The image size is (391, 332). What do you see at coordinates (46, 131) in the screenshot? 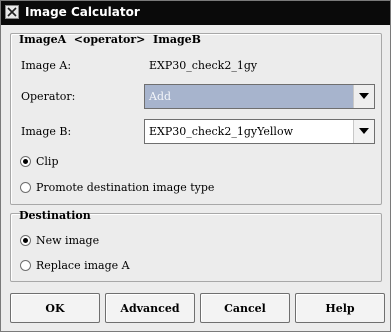
I see `image-b-label: Image B:` at bounding box center [46, 131].